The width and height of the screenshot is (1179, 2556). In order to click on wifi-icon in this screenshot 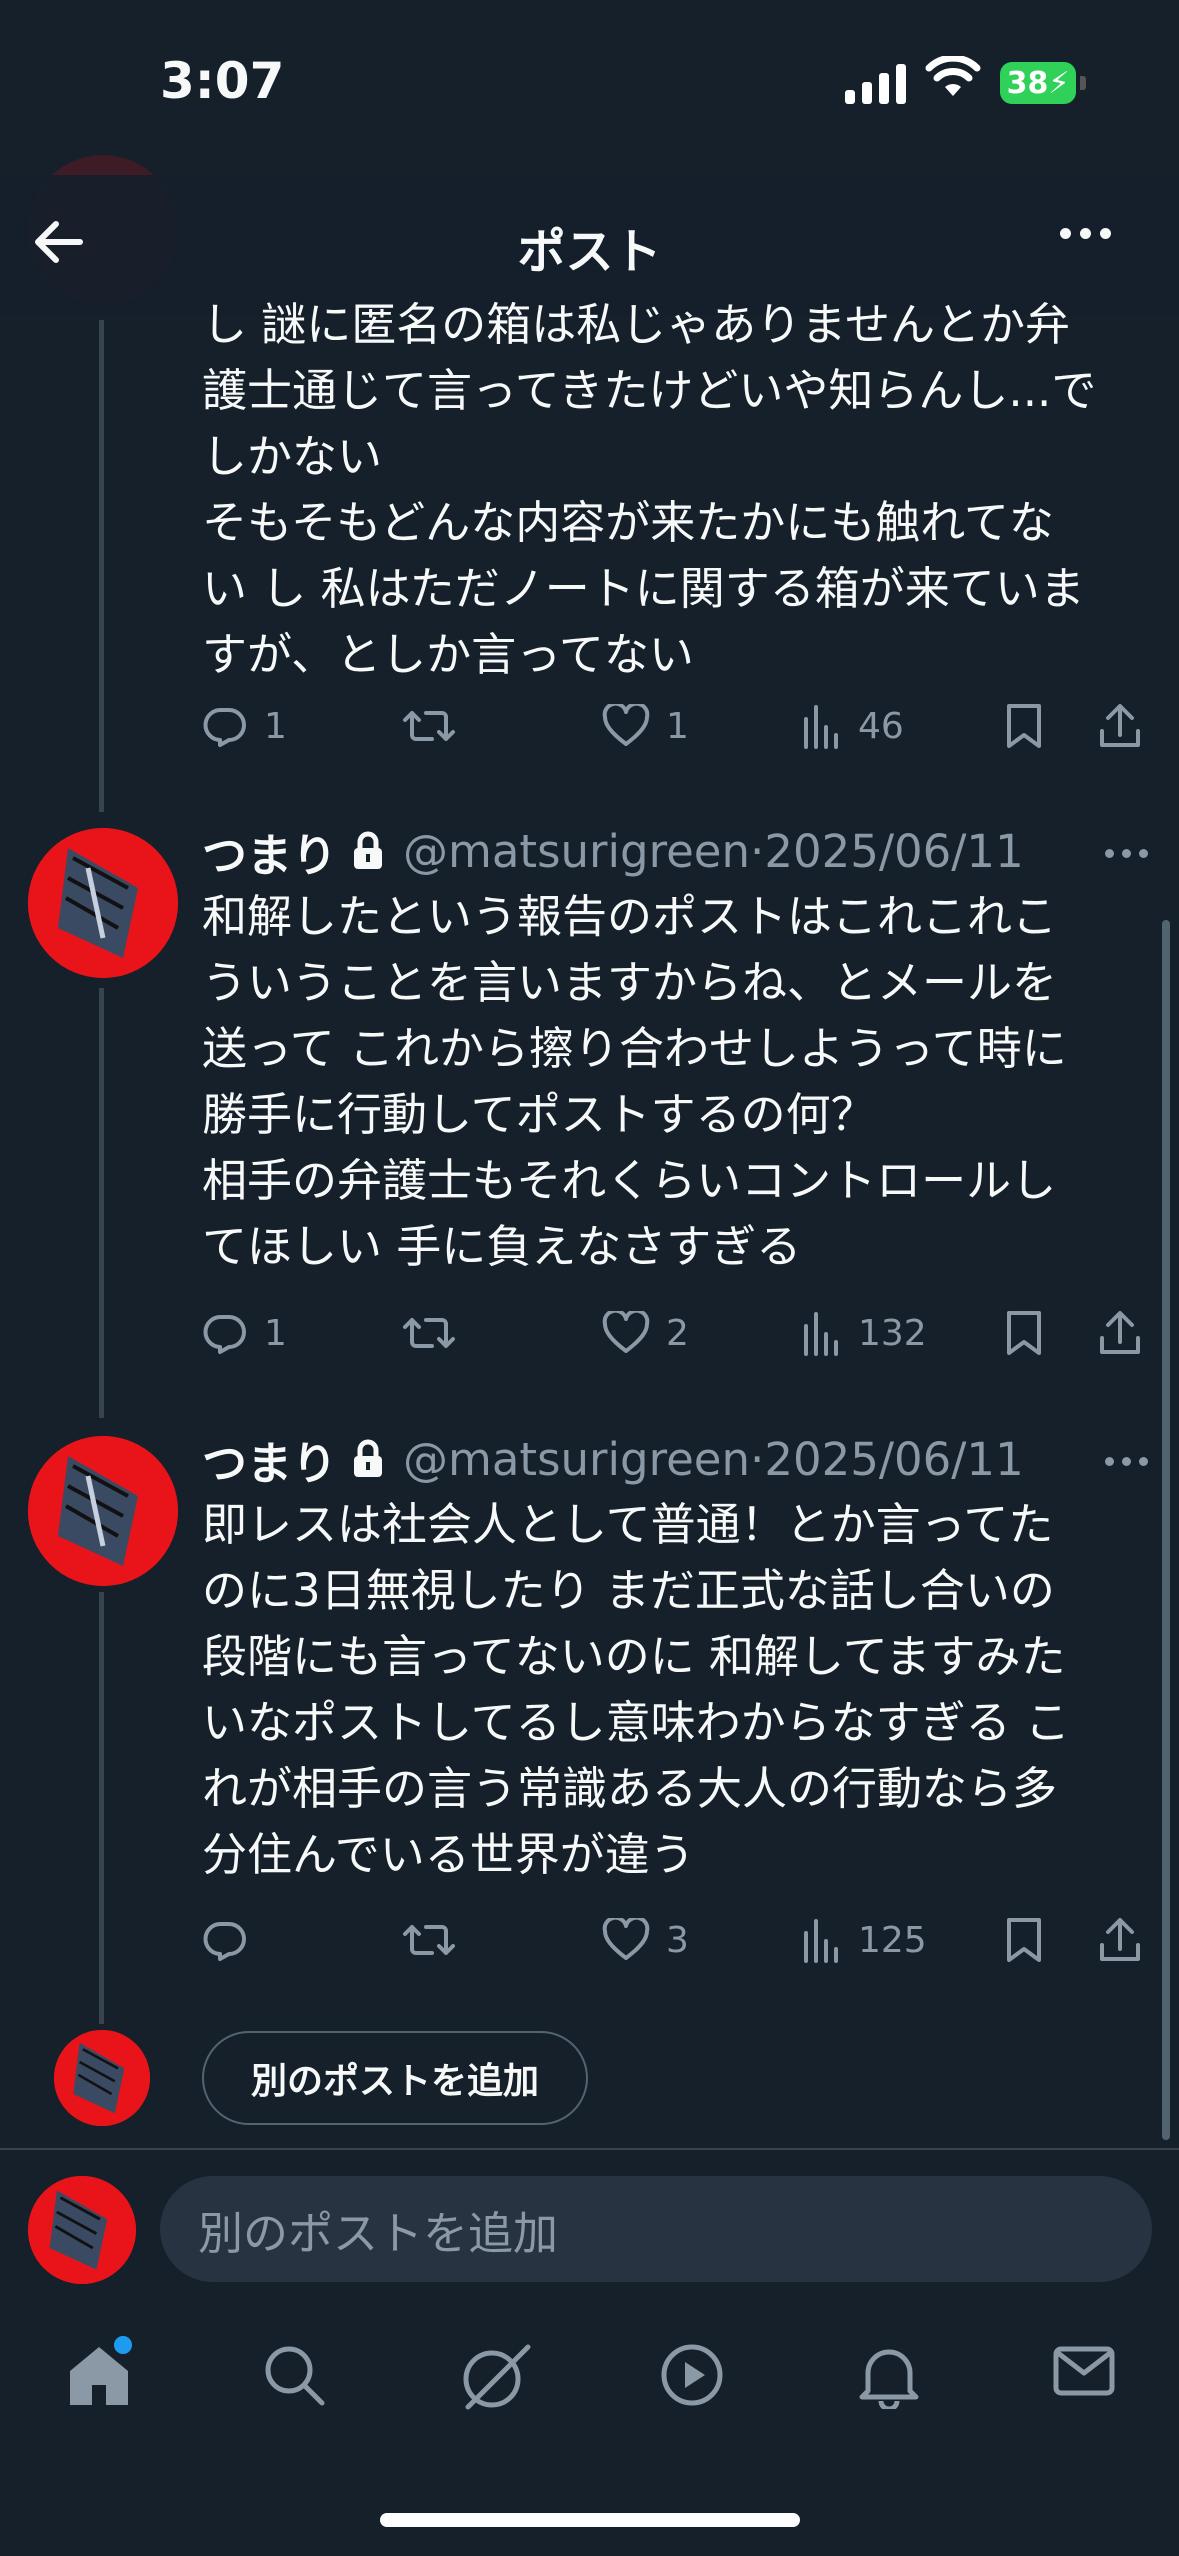, I will do `click(953, 79)`.